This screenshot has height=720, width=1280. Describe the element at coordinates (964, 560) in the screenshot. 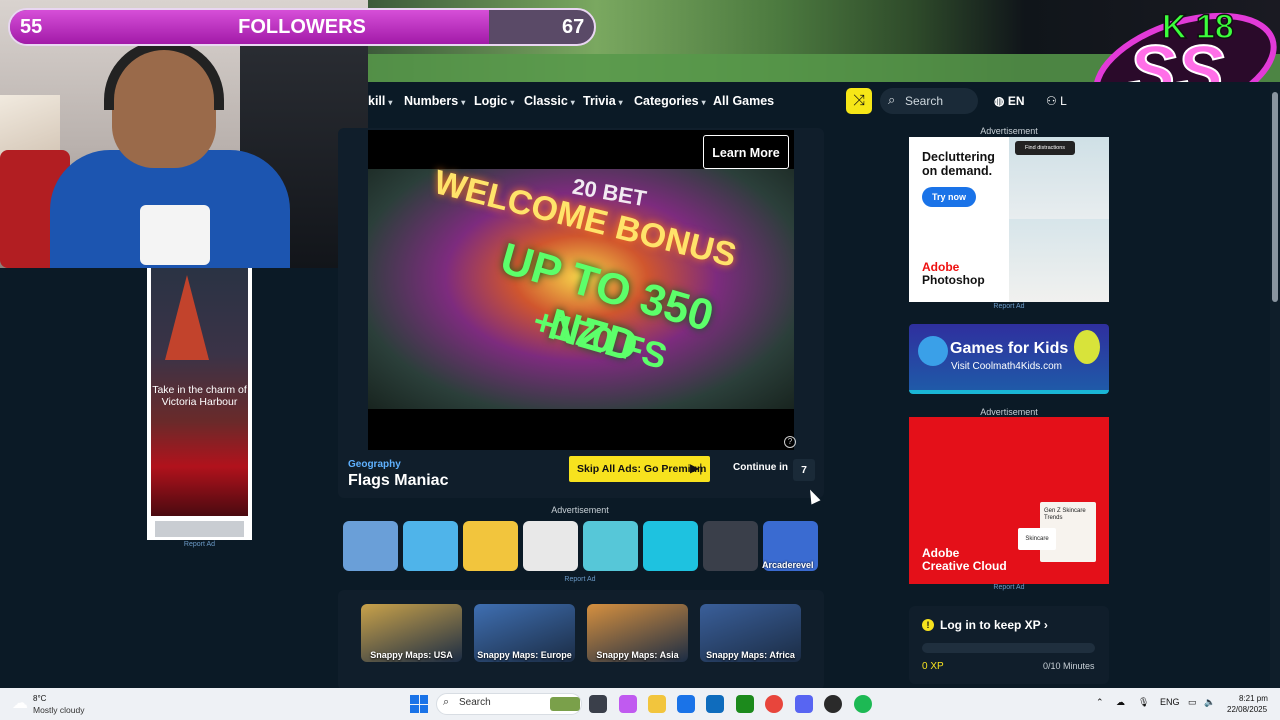

I see `creative-cloud-brand: Adobe Creative Cloud` at that location.